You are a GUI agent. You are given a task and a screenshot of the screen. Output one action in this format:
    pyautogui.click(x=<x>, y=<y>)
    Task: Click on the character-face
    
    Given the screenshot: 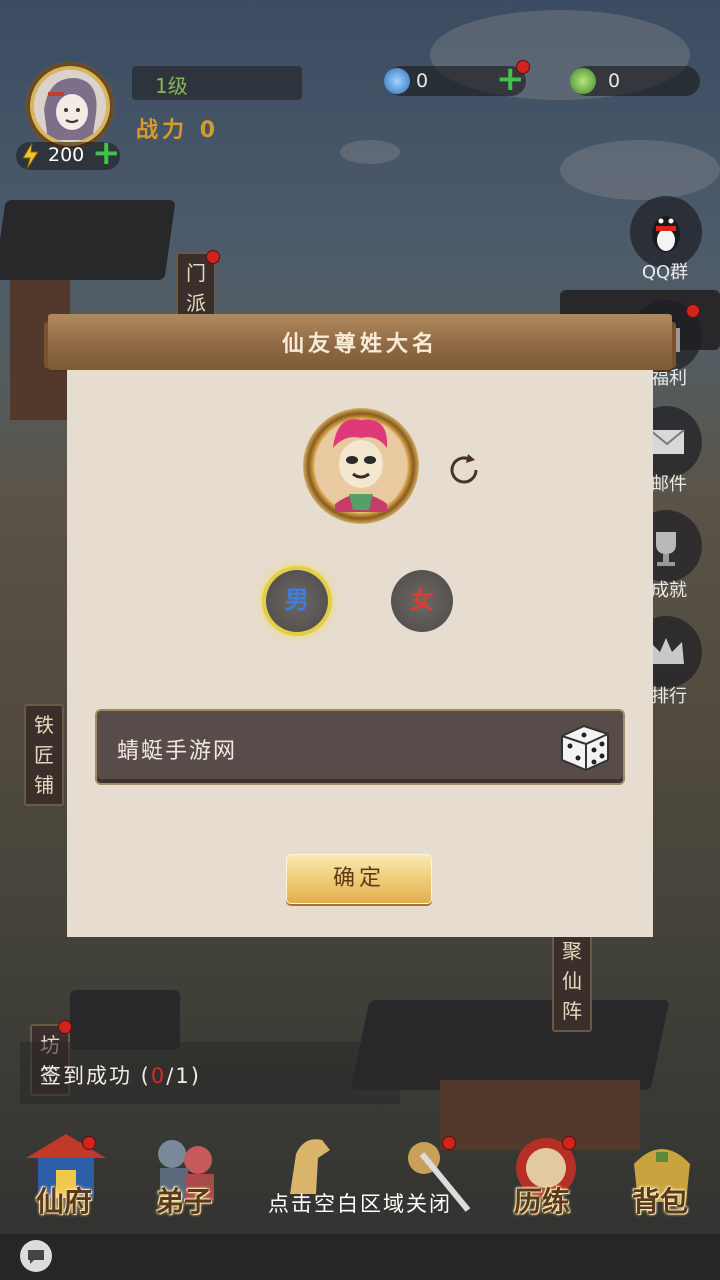 What is the action you would take?
    pyautogui.click(x=360, y=465)
    